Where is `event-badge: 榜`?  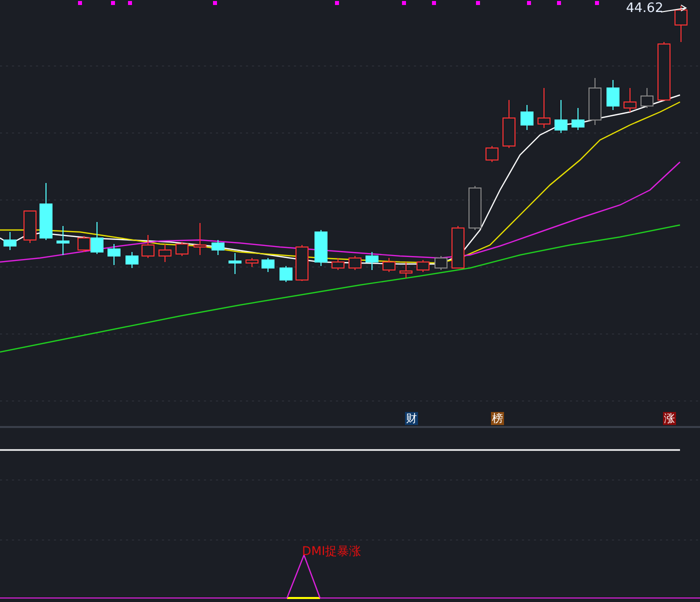
event-badge: 榜 is located at coordinates (497, 418).